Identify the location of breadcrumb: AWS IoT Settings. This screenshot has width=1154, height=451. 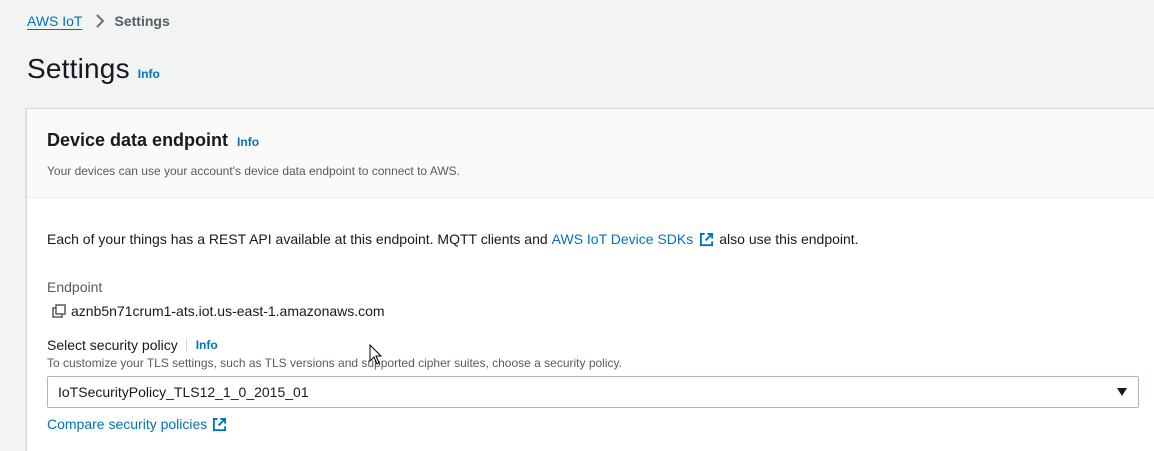
(98, 21).